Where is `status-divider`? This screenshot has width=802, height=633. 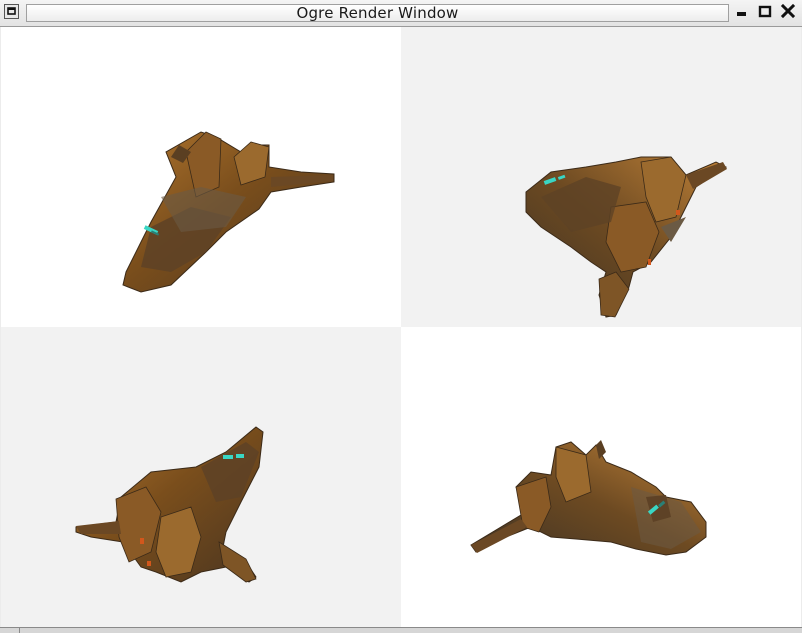 status-divider is located at coordinates (19, 630).